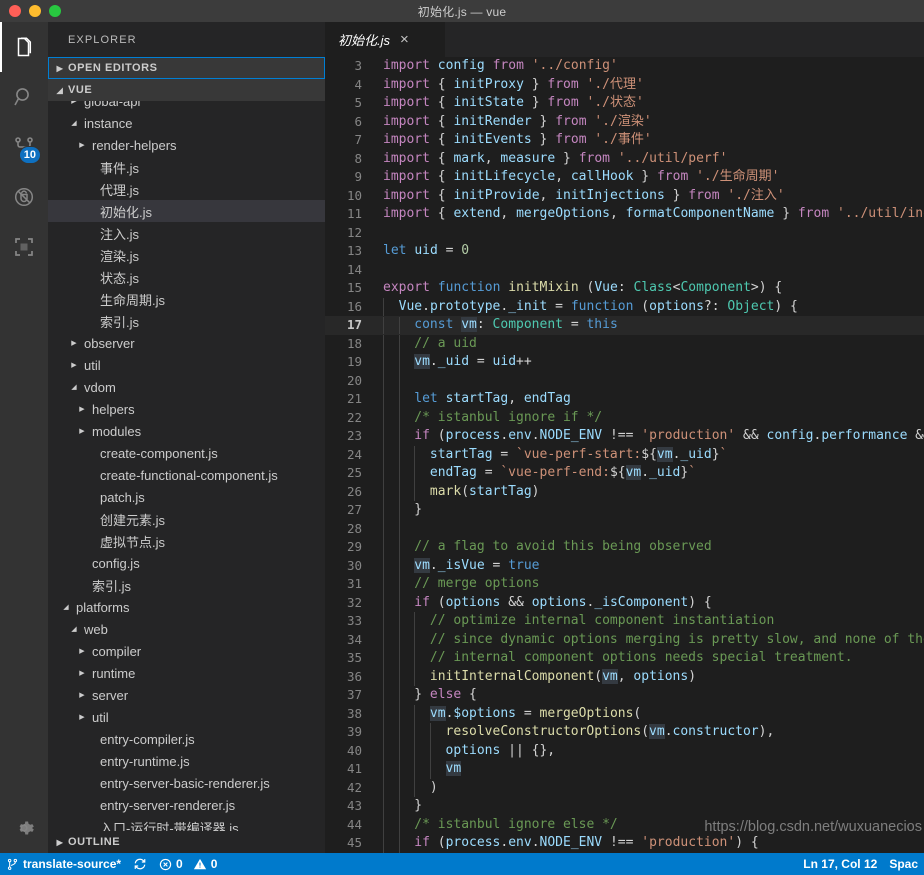 This screenshot has width=924, height=875. What do you see at coordinates (186, 453) in the screenshot?
I see `tree-file: create-component.js` at bounding box center [186, 453].